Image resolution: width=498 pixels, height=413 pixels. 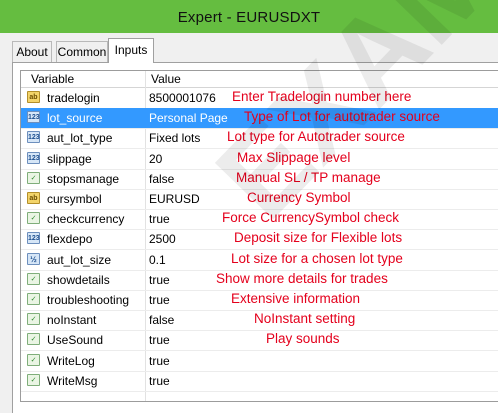 I want to click on window-titlebar: Expert - EURUSDXT, so click(x=249, y=16).